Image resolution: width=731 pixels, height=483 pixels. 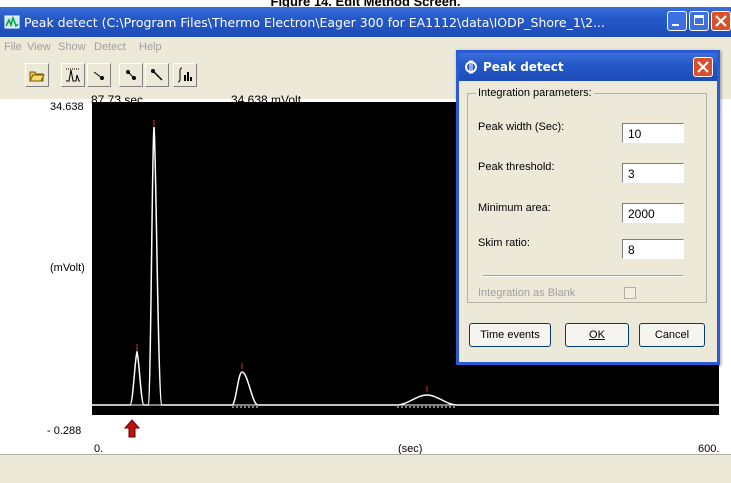 What do you see at coordinates (504, 243) in the screenshot?
I see `skim-ratio-label: Skim ratio:` at bounding box center [504, 243].